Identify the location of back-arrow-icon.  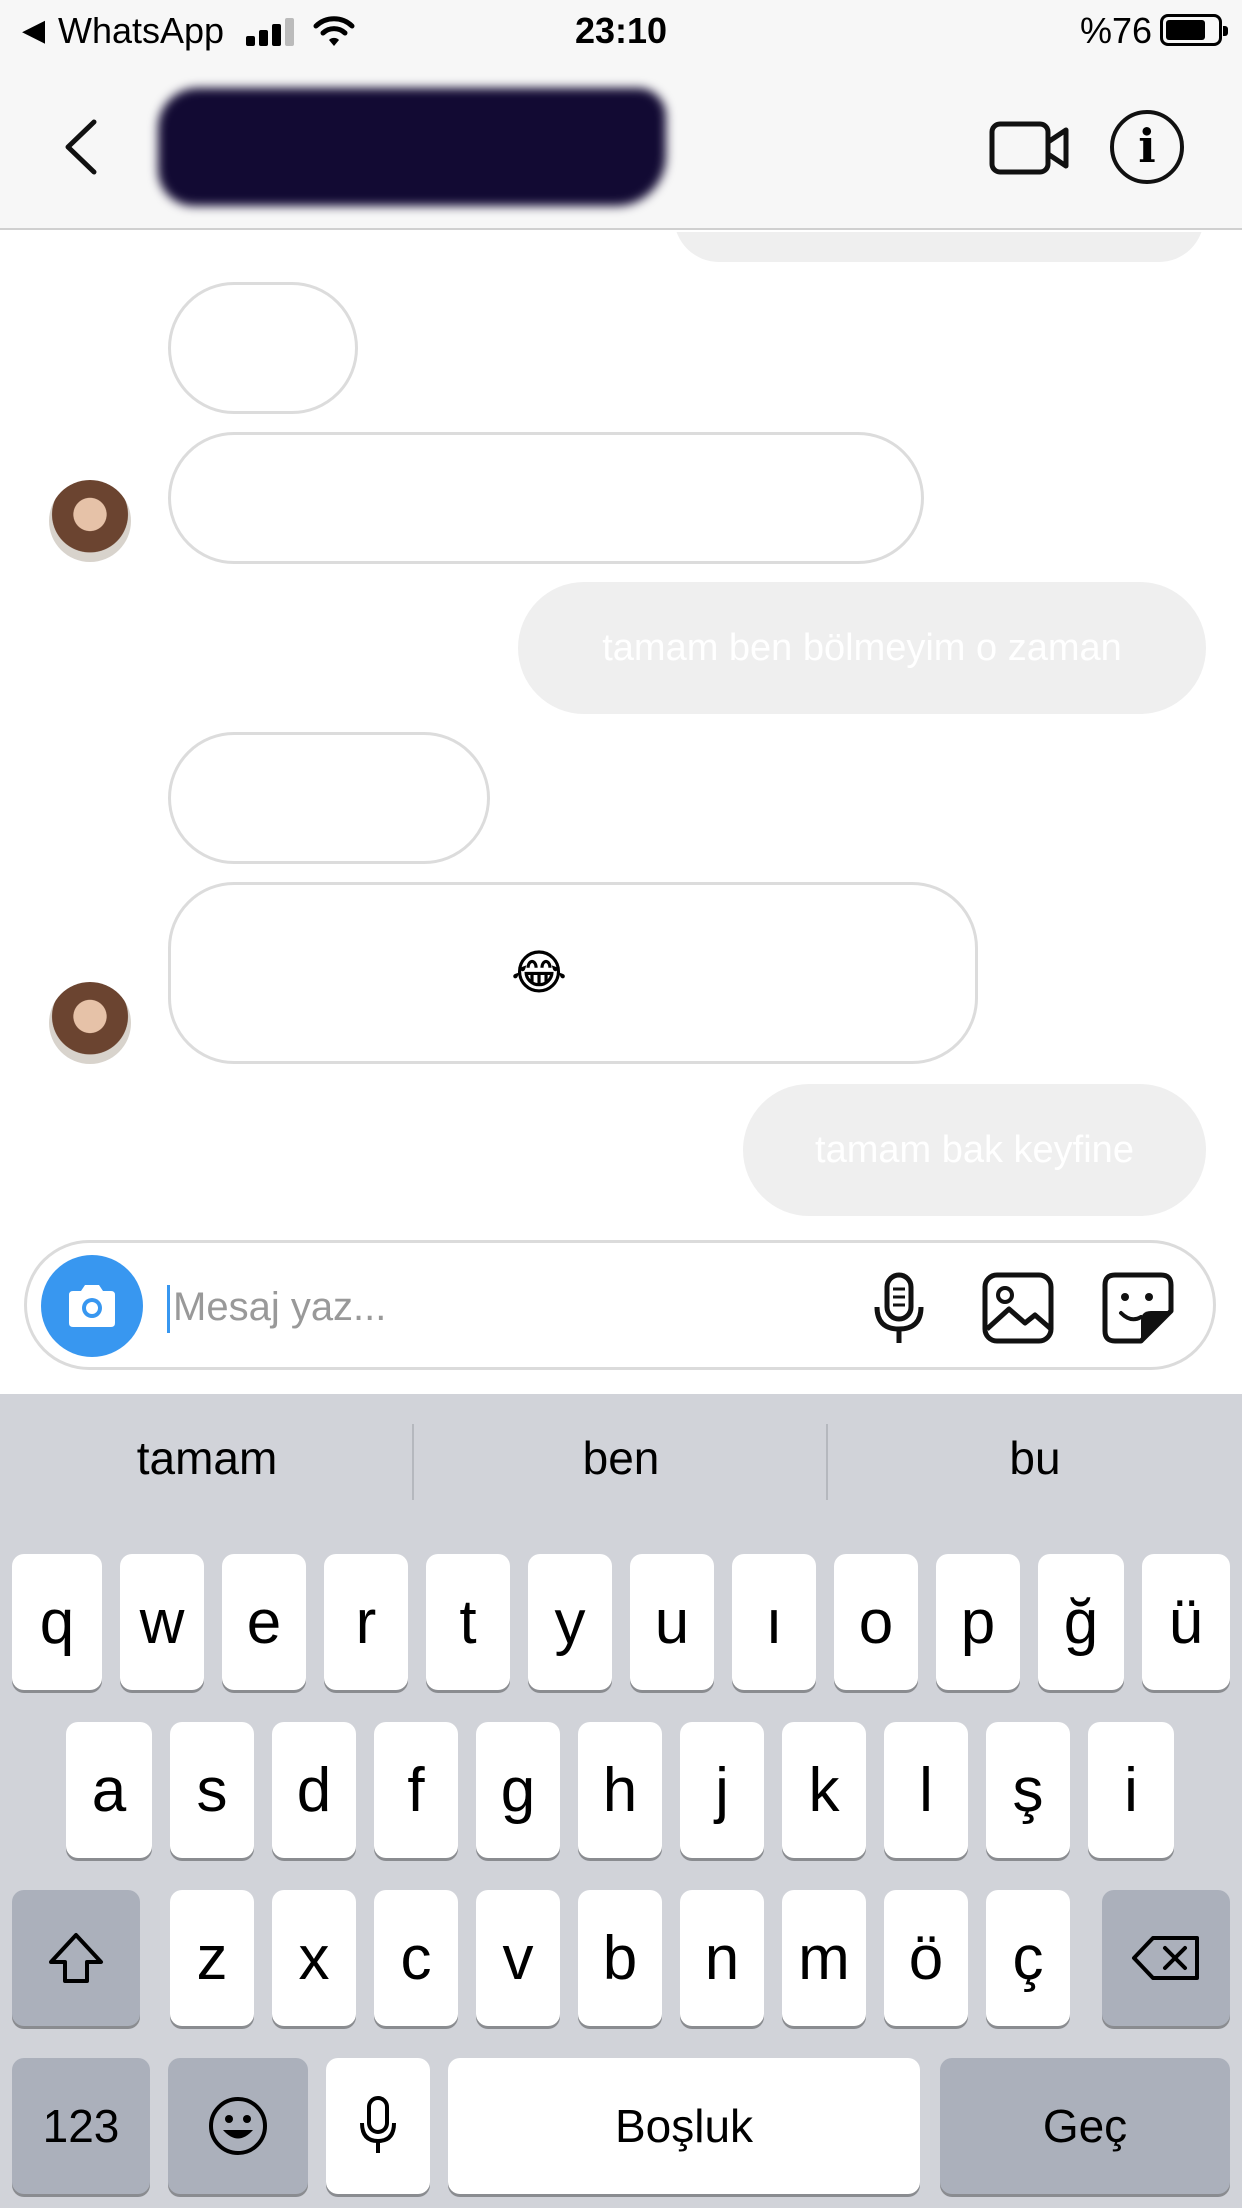
(83, 147).